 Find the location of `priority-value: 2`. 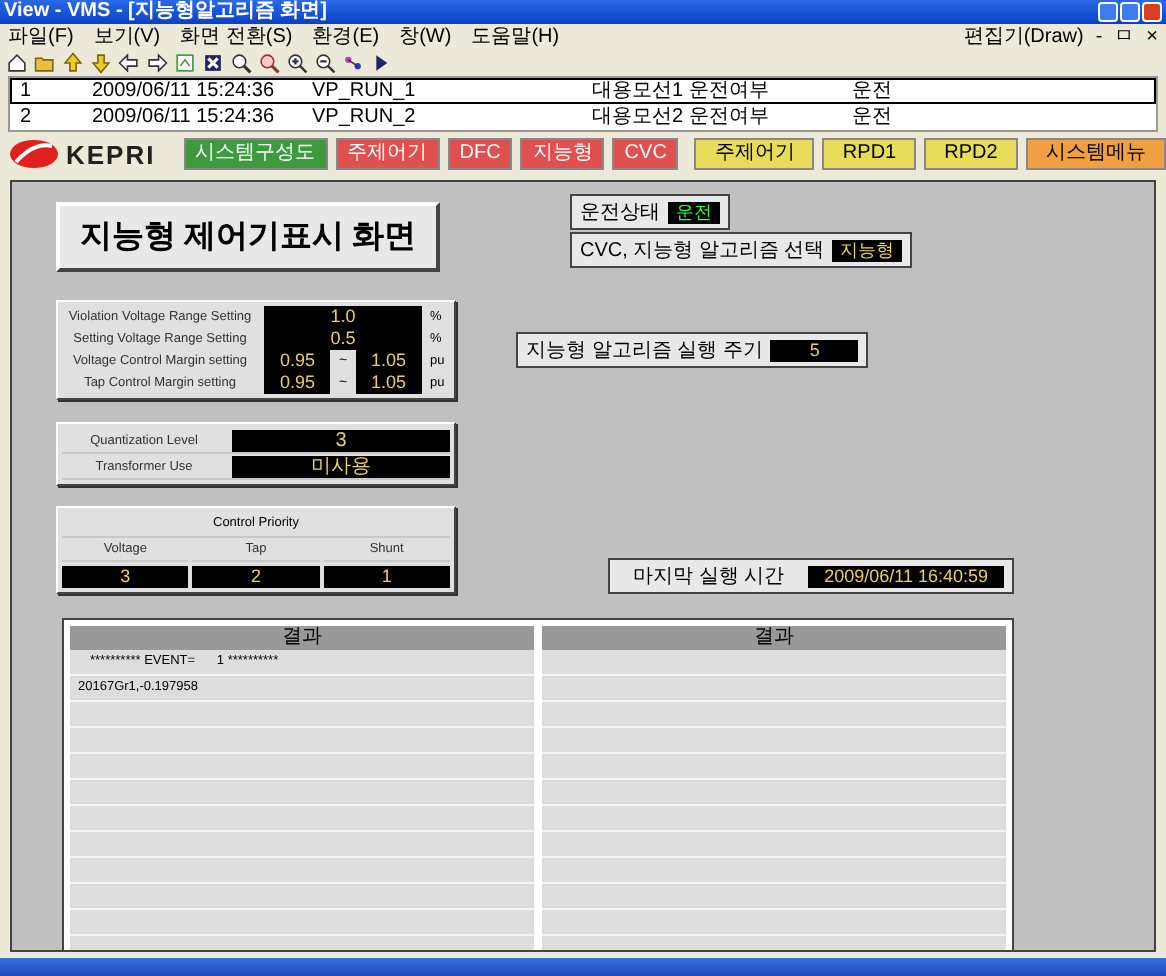

priority-value: 2 is located at coordinates (256, 577).